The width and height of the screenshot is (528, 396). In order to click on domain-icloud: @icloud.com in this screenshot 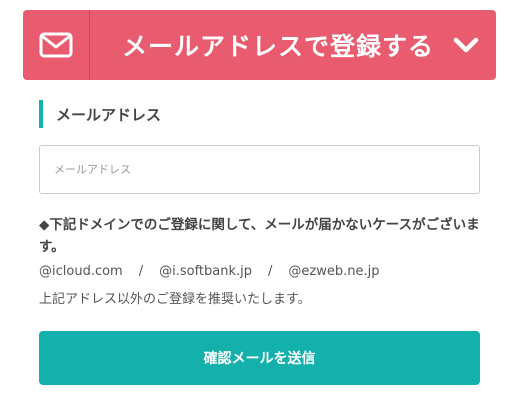, I will do `click(81, 271)`.